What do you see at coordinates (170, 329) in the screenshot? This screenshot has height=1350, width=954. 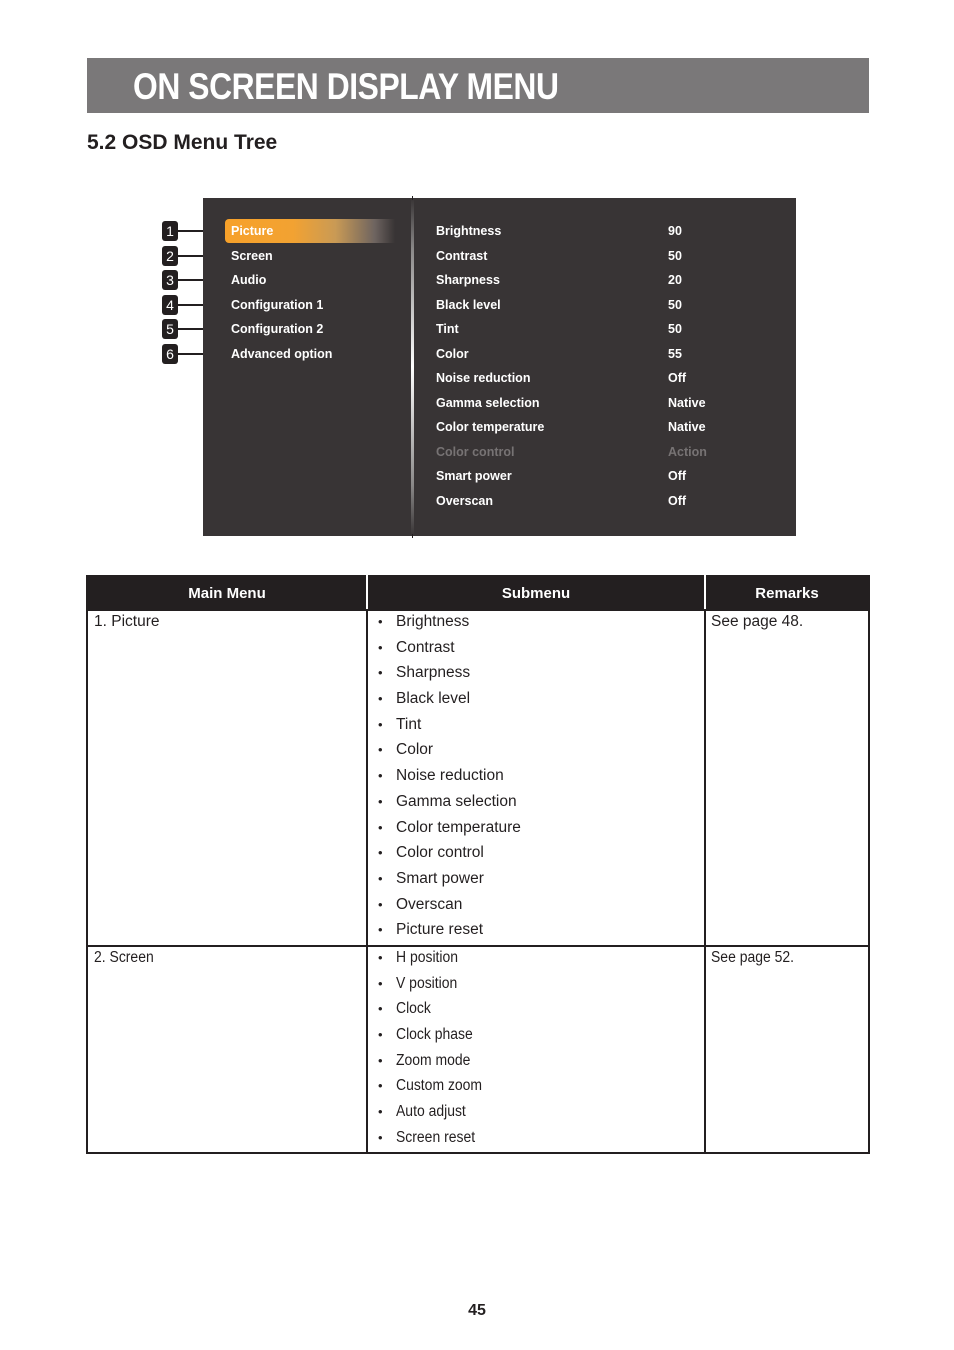 I see `callout-number-badge: 5` at bounding box center [170, 329].